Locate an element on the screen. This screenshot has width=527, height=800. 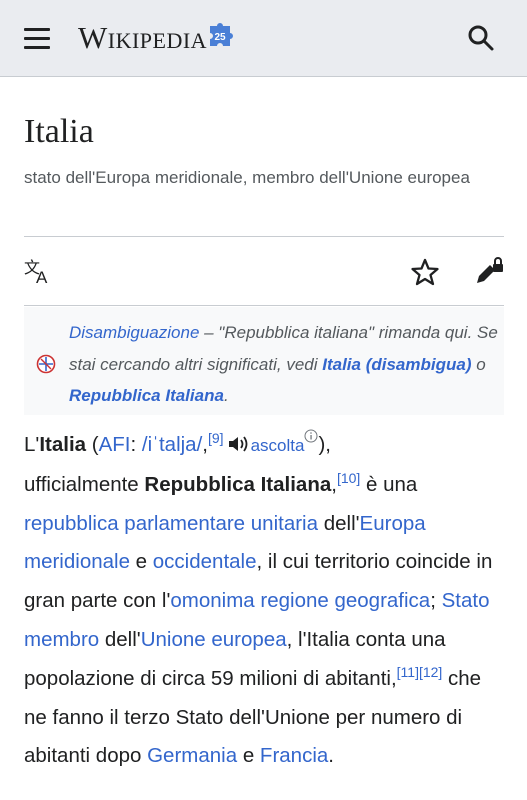
speaker-icon is located at coordinates (238, 444).